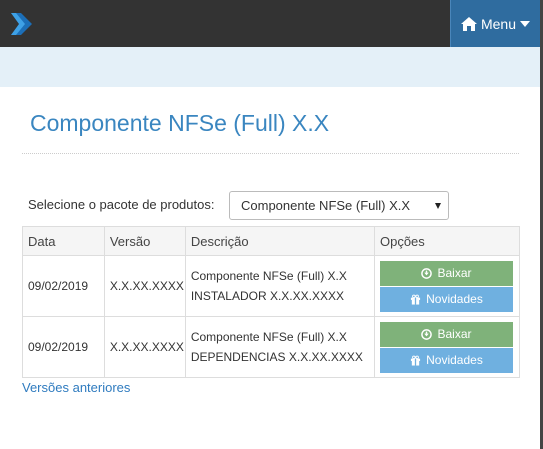 The image size is (543, 449). I want to click on description-line: DEPENDENCIAS X.X.XX.XXXX, so click(276, 357).